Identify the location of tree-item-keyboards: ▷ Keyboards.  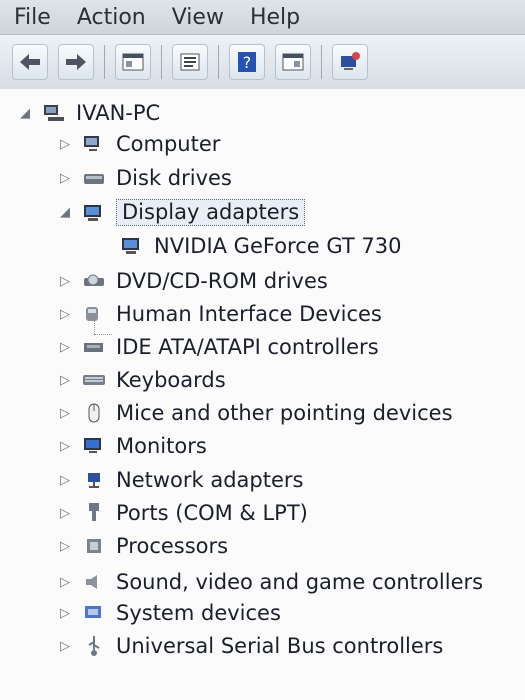
(142, 380).